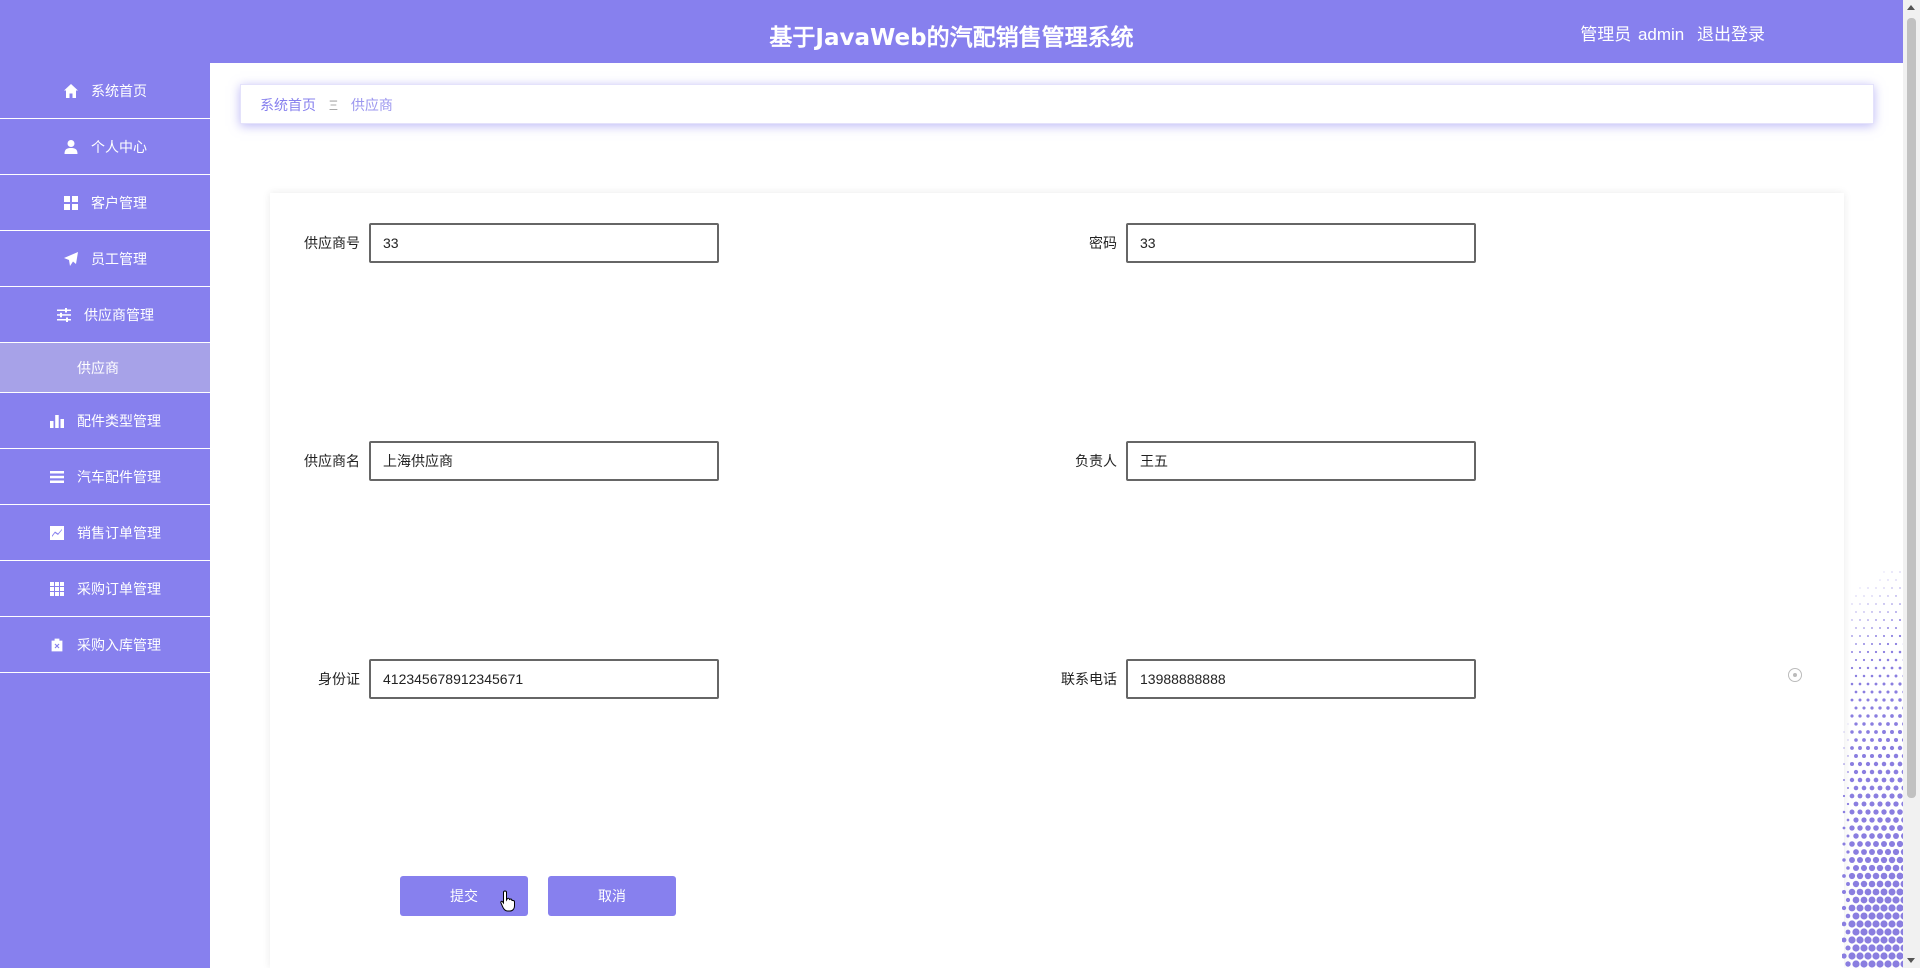  I want to click on supplier-name-input, so click(544, 461).